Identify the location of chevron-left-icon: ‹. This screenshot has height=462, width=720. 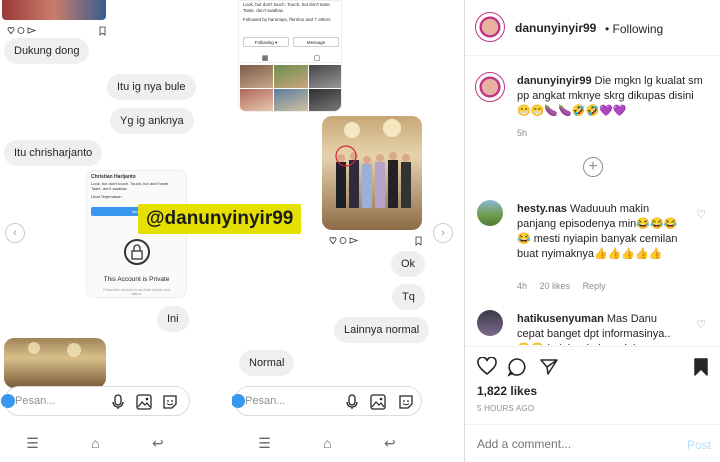
(15, 233).